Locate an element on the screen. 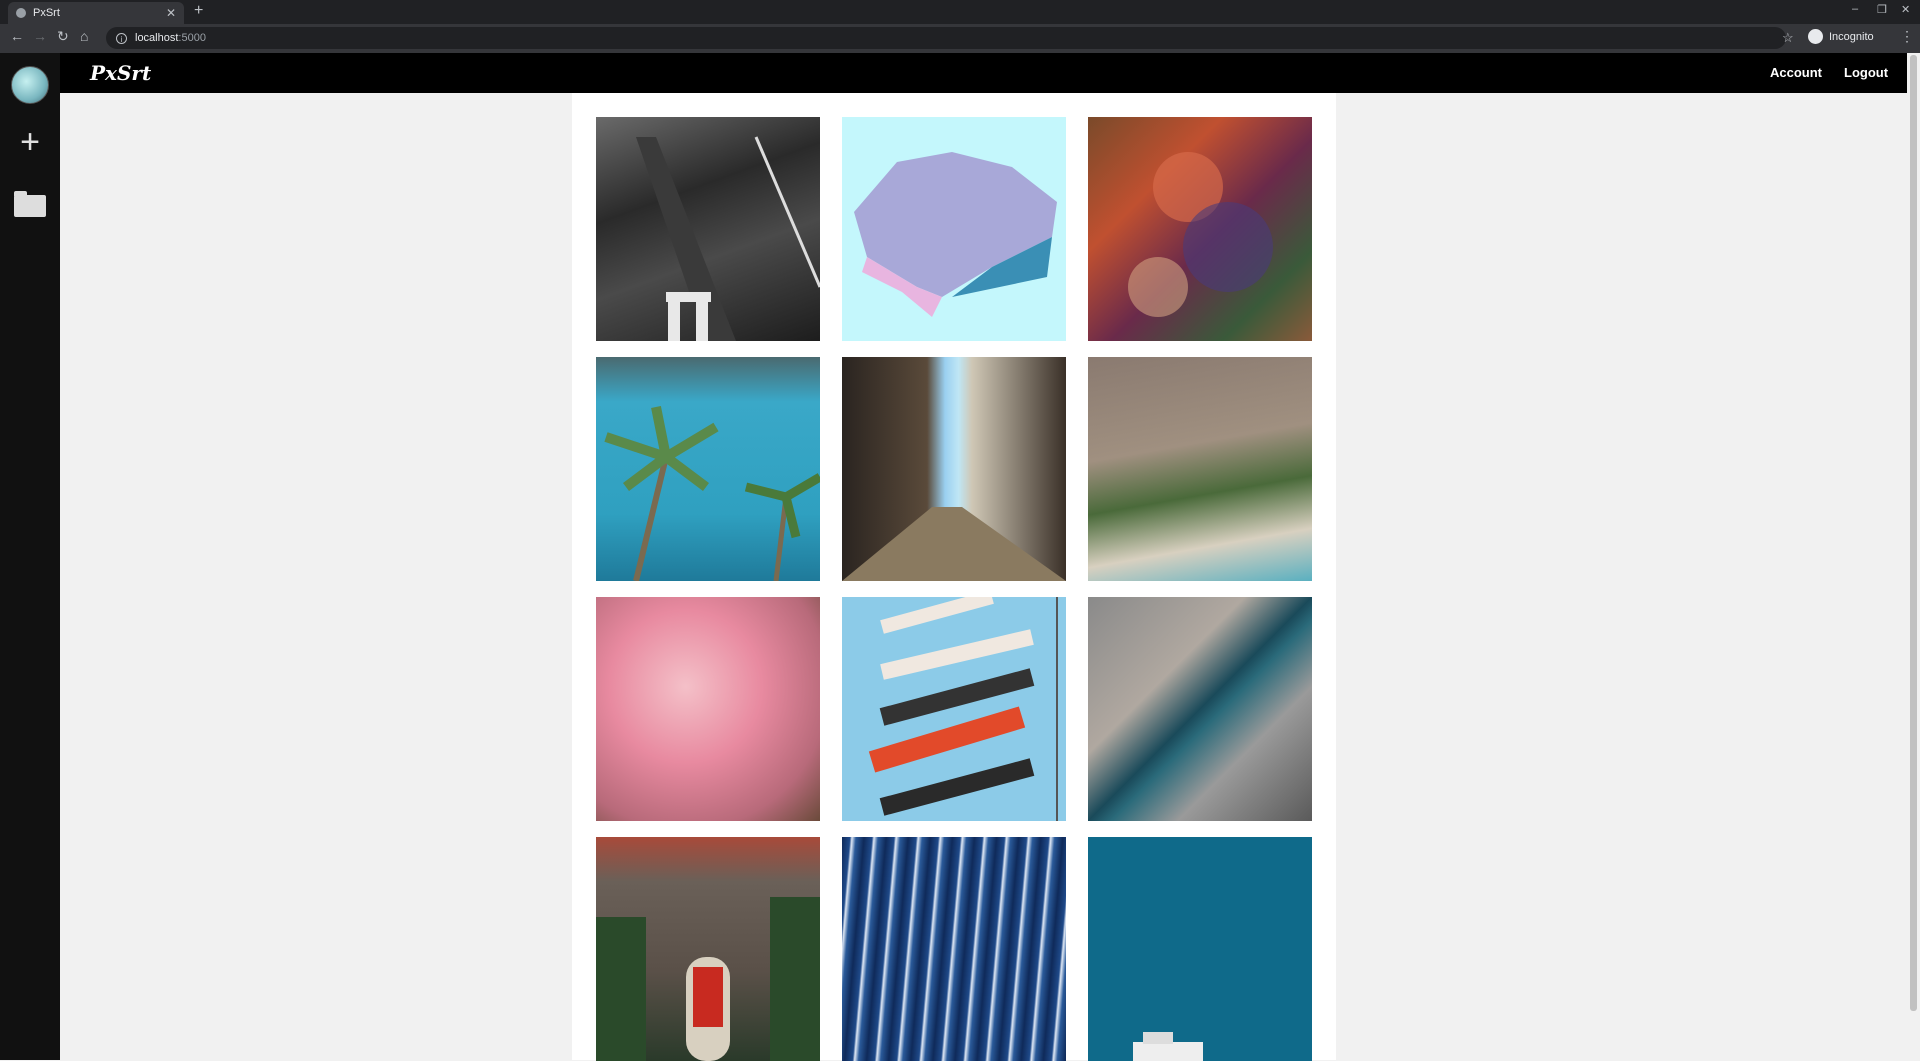 This screenshot has width=1920, height=1061. new-tab-icon: + is located at coordinates (198, 11).